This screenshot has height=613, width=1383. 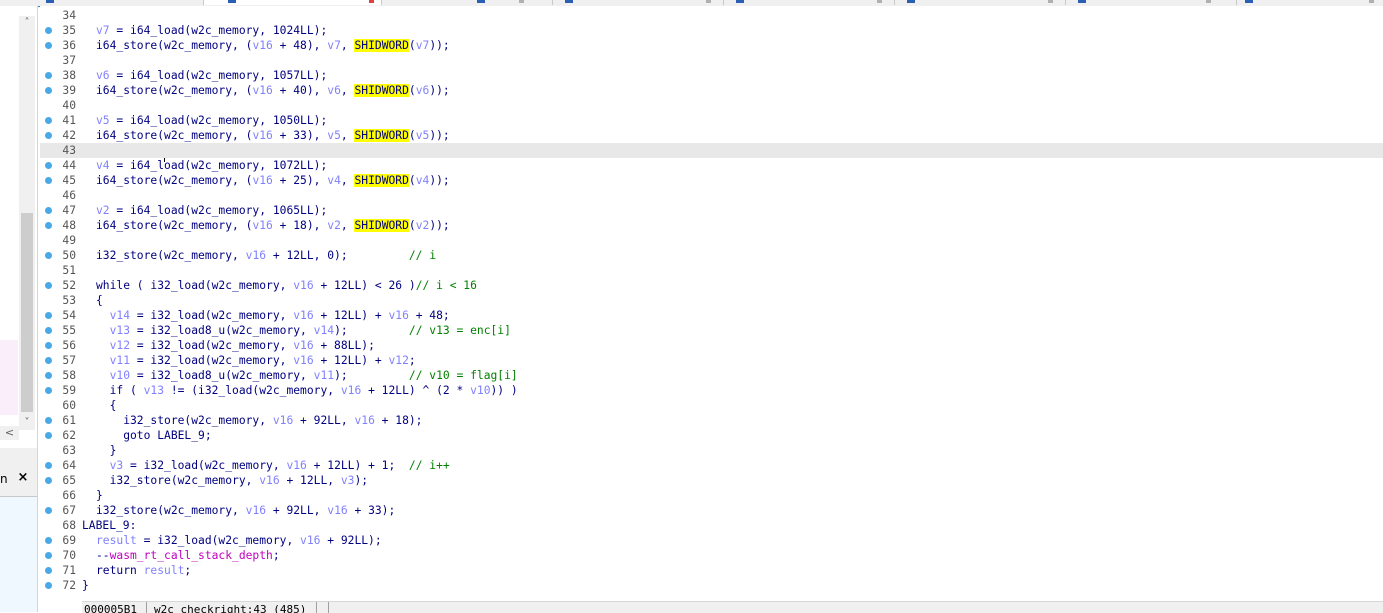 I want to click on line-number: 62, so click(x=69, y=435).